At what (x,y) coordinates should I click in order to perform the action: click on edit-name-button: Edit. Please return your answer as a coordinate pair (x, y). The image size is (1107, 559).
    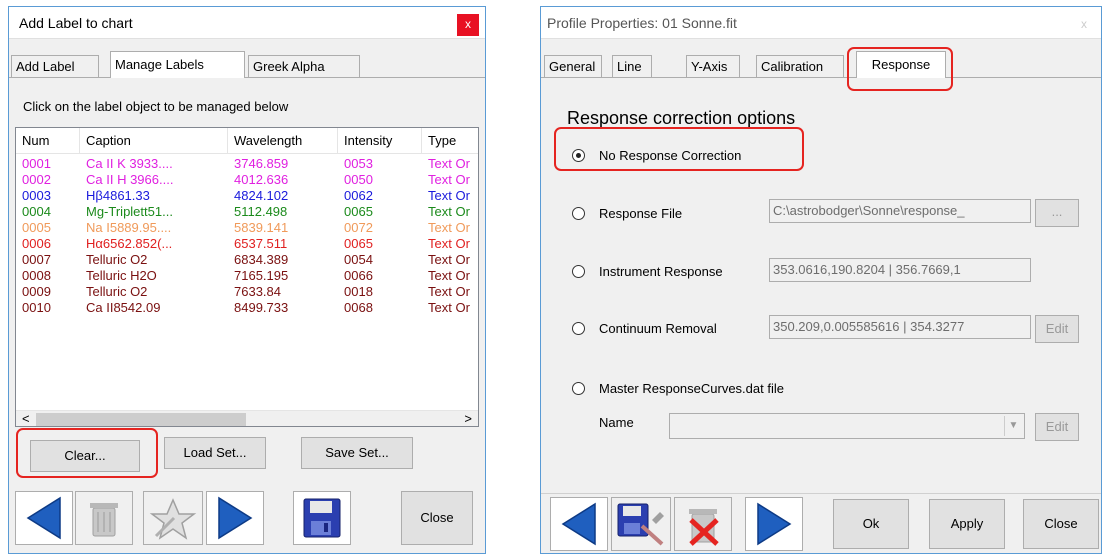
    Looking at the image, I should click on (1057, 427).